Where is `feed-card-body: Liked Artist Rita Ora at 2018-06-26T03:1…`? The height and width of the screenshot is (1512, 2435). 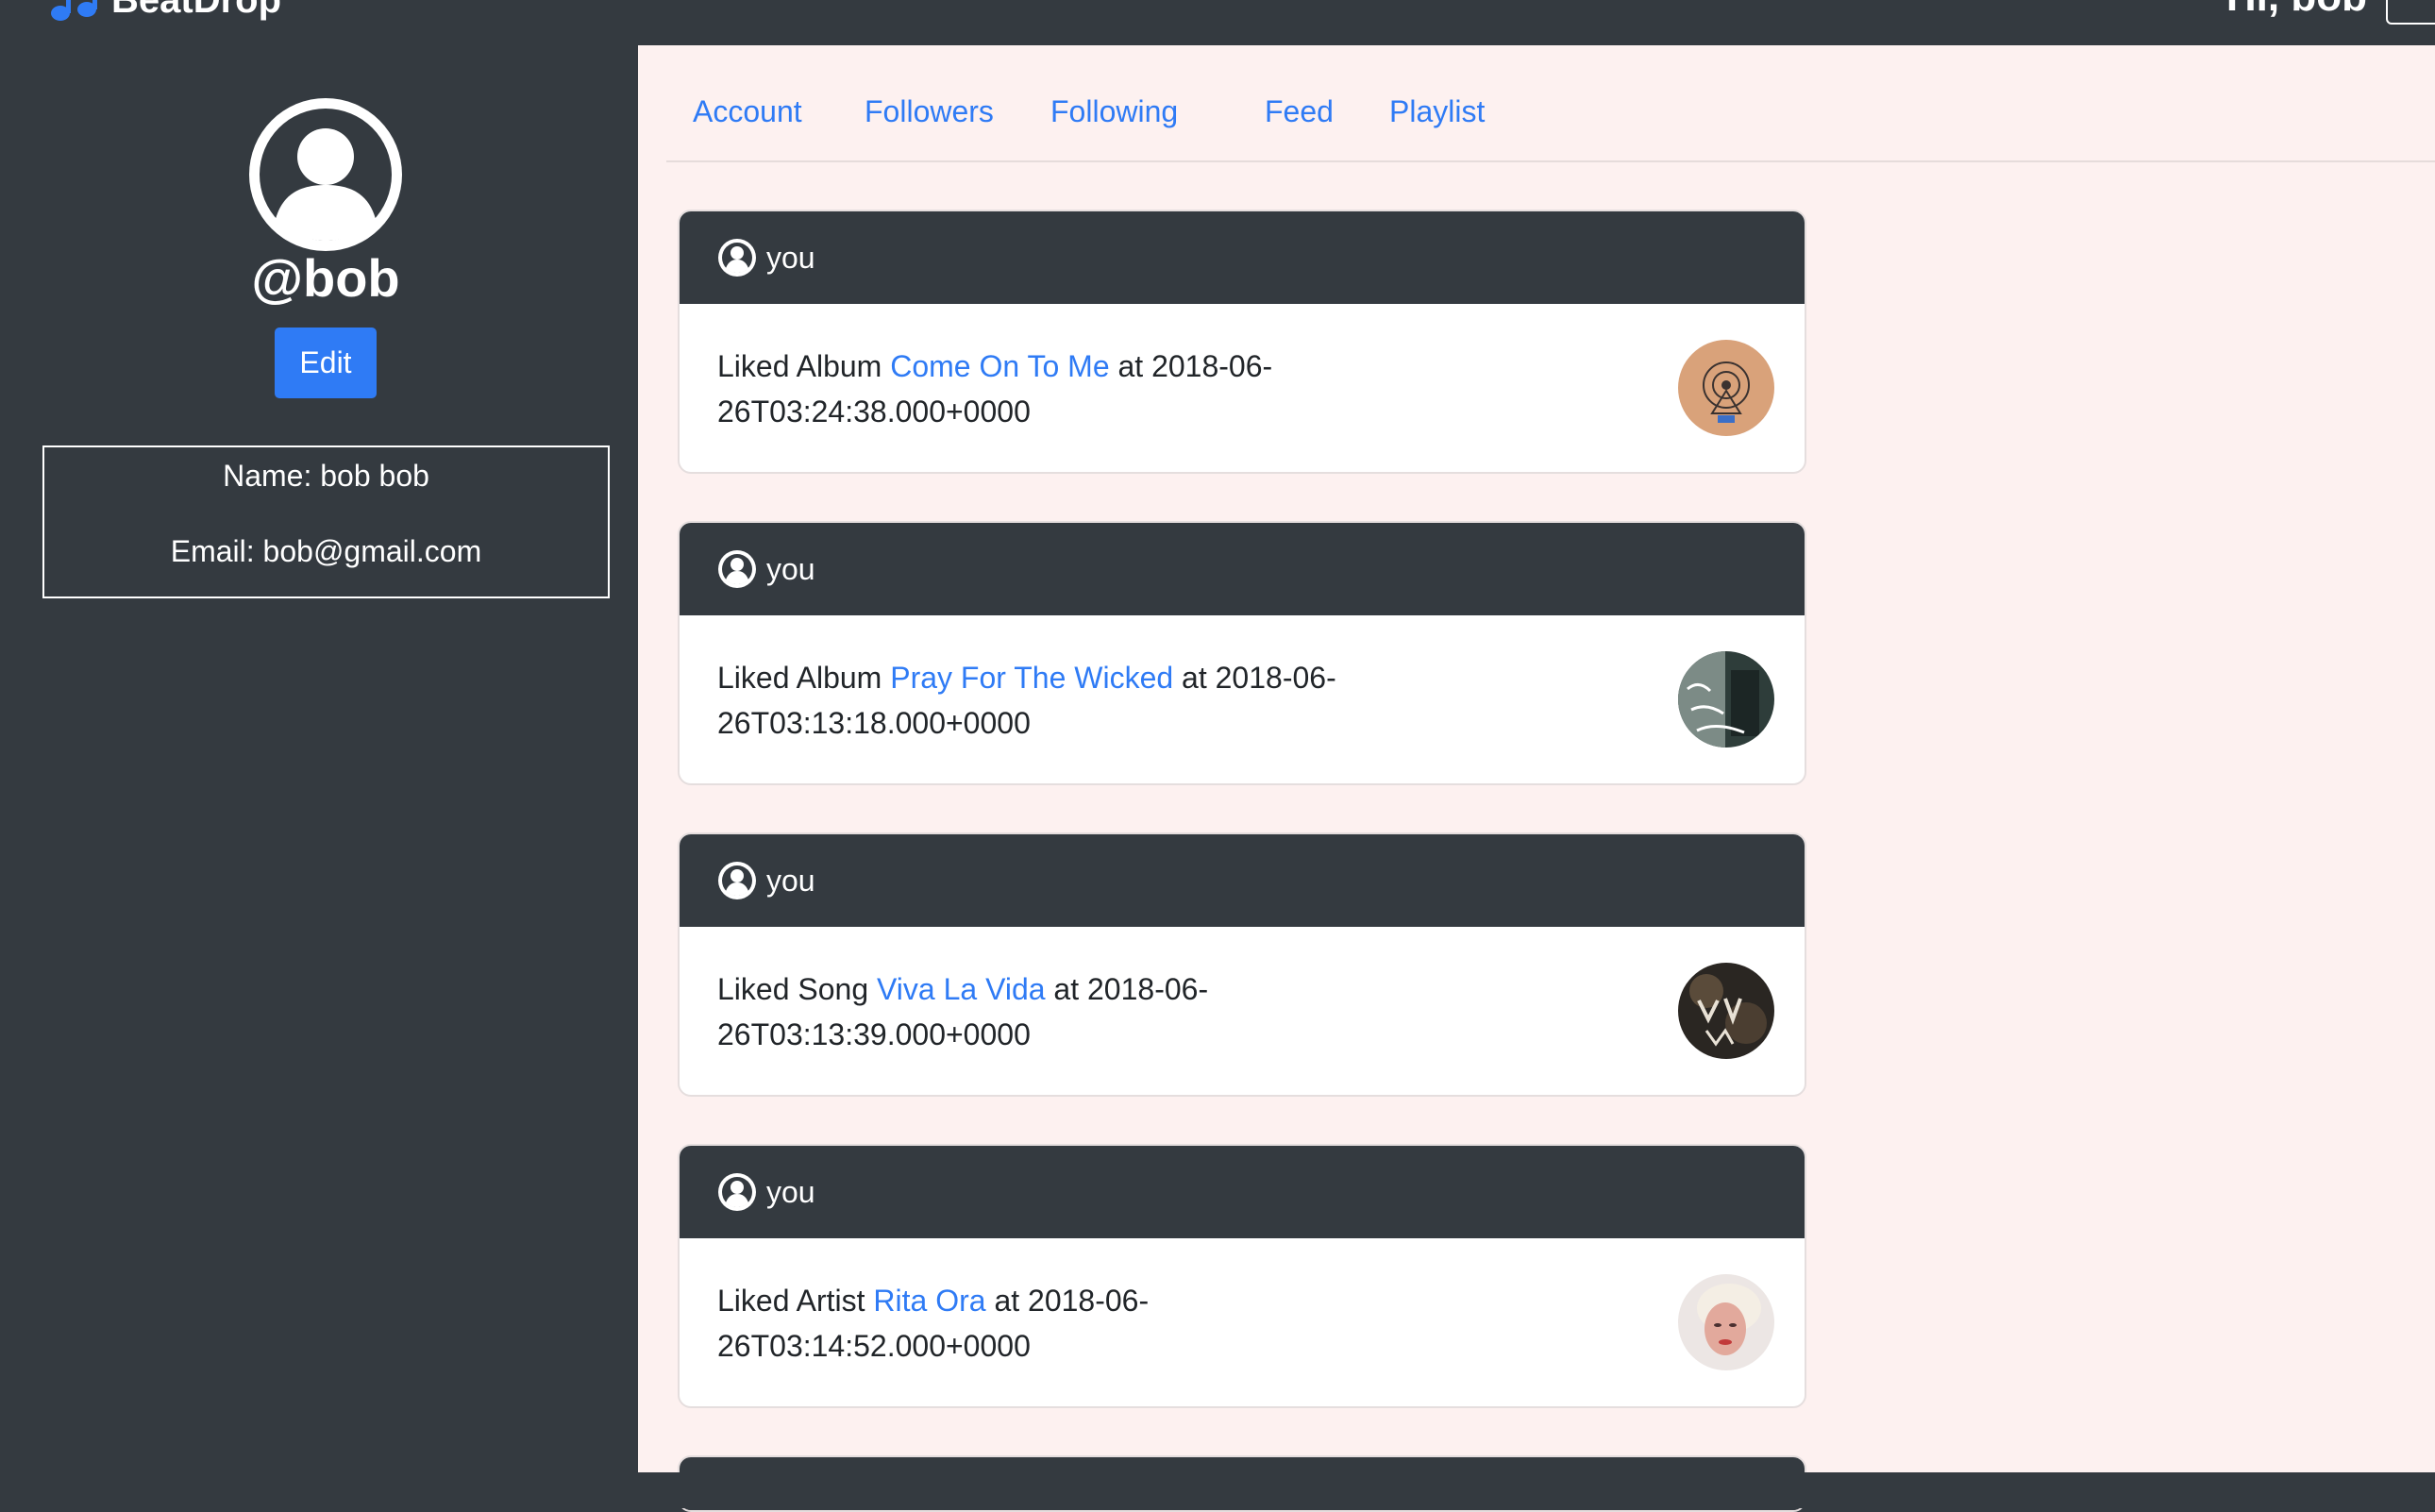 feed-card-body: Liked Artist Rita Ora at 2018-06-26T03:1… is located at coordinates (1242, 1322).